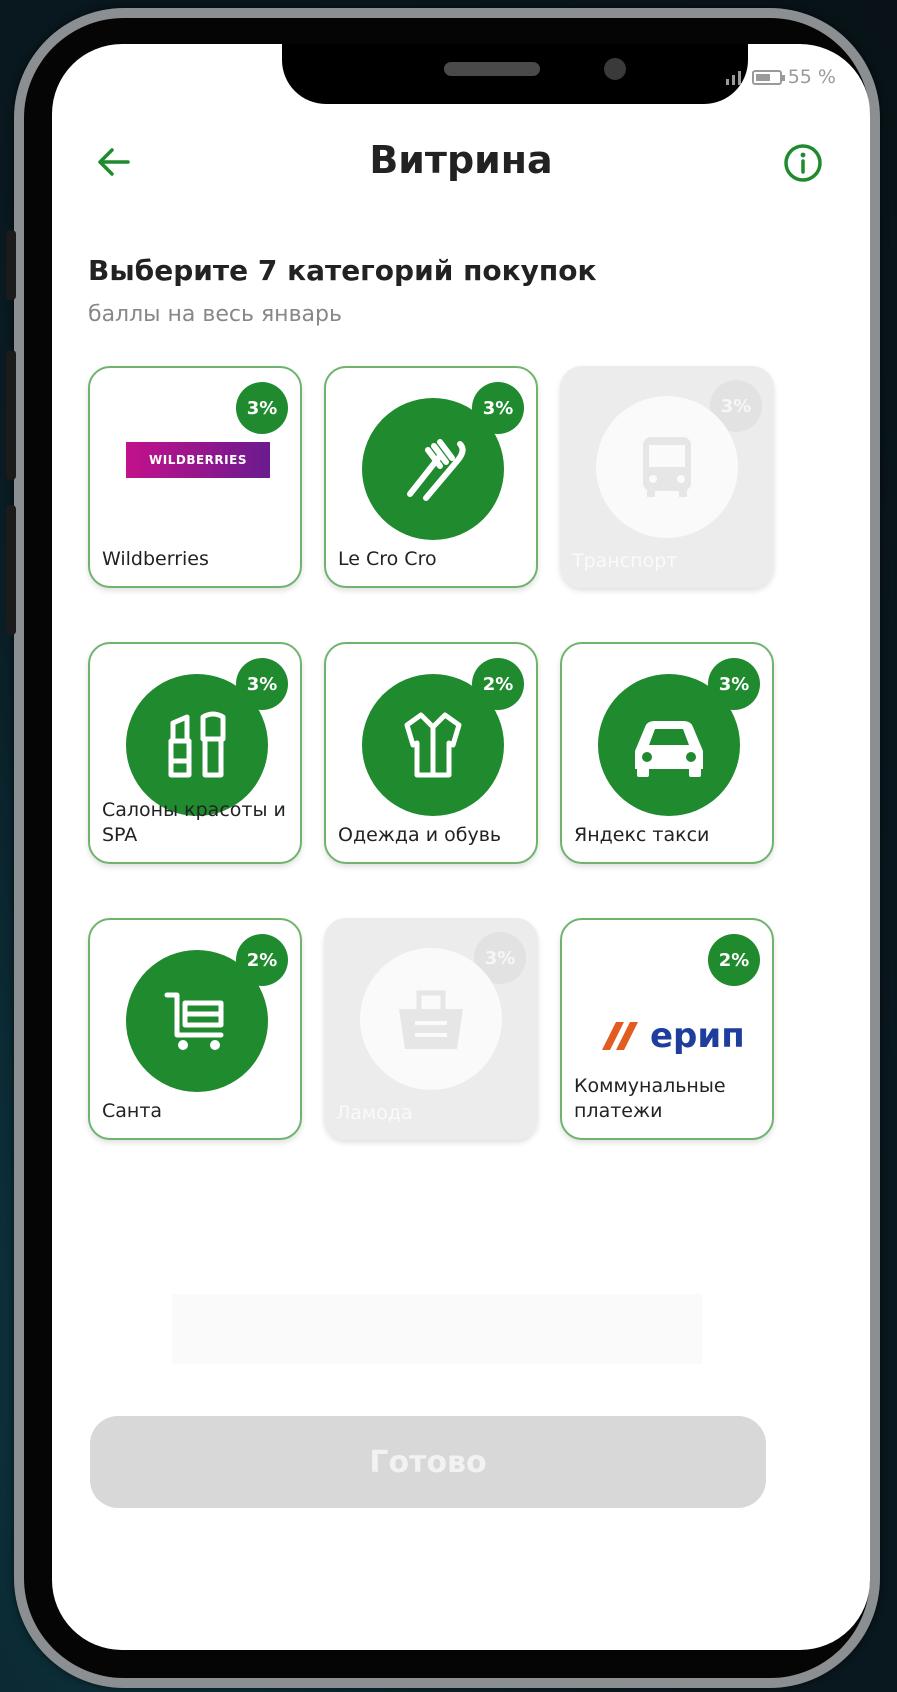 The image size is (897, 1692). I want to click on category-label: Транспорт, so click(625, 561).